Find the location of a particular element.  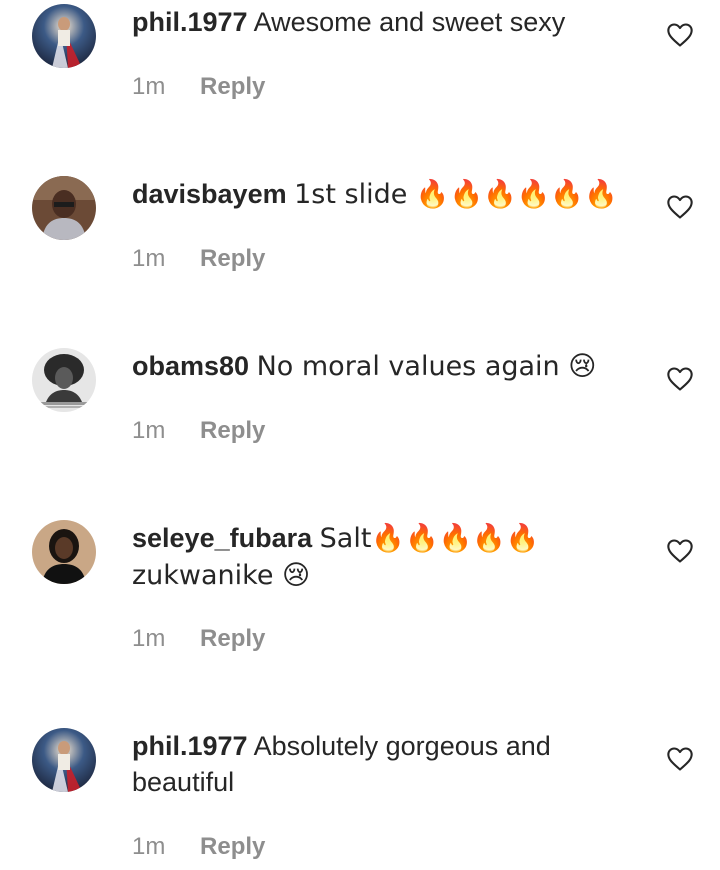

bw-portrait-avatar is located at coordinates (64, 380).